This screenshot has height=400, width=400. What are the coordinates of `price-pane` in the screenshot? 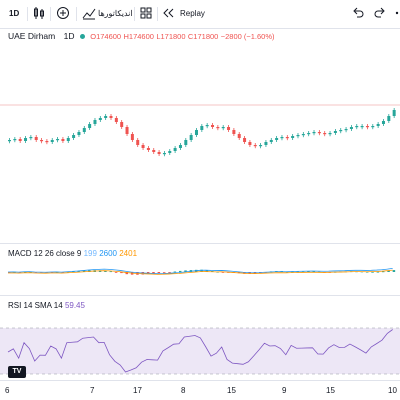 It's located at (200, 130).